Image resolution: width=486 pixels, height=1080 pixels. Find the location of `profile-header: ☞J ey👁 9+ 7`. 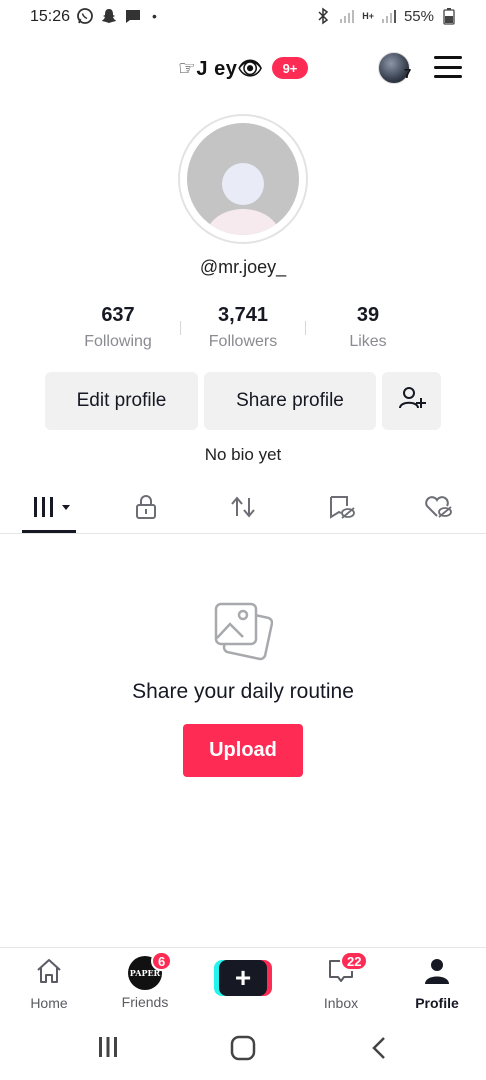

profile-header: ☞J ey👁 9+ 7 is located at coordinates (243, 68).